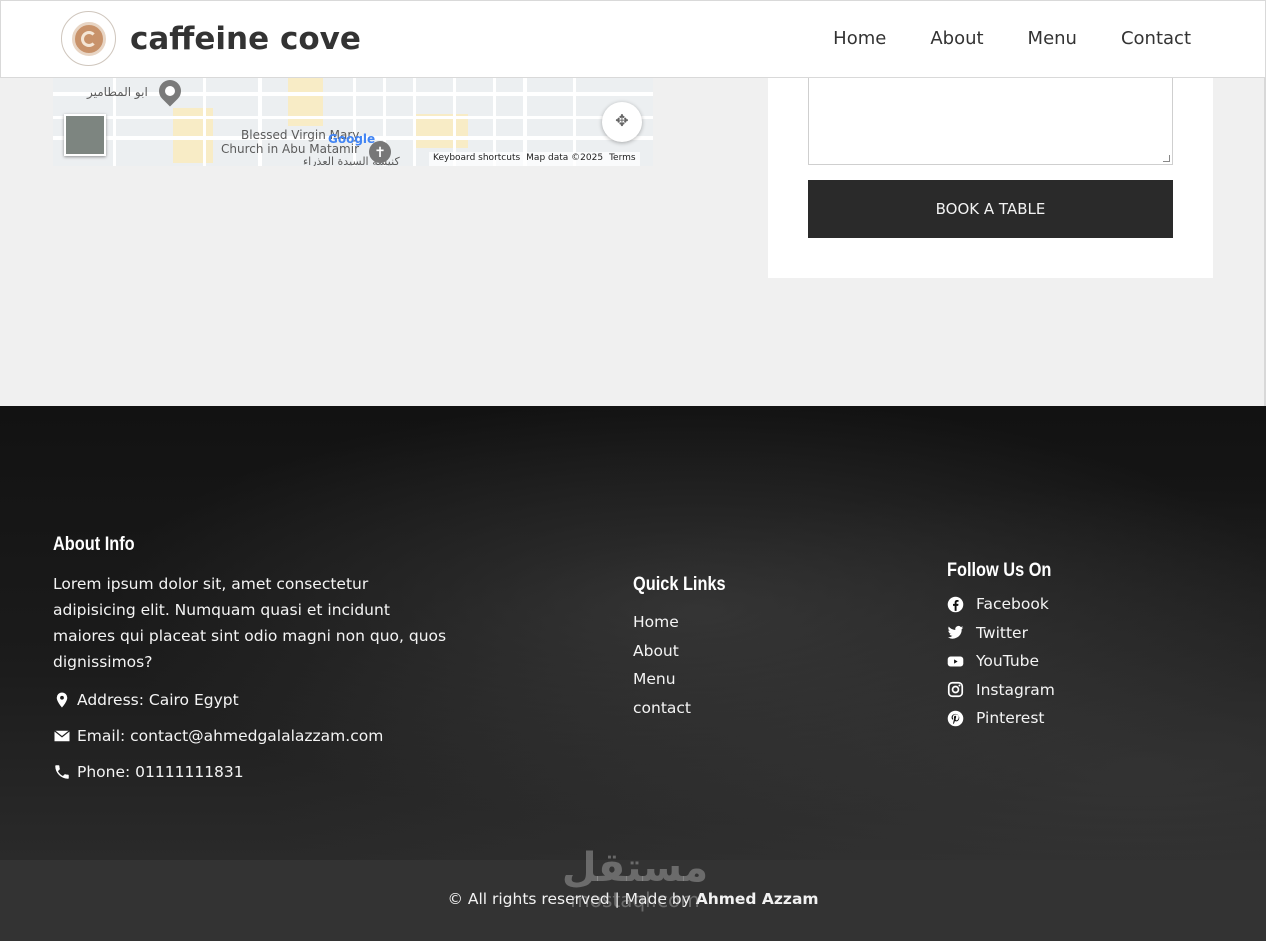  What do you see at coordinates (62, 772) in the screenshot?
I see `phone-icon` at bounding box center [62, 772].